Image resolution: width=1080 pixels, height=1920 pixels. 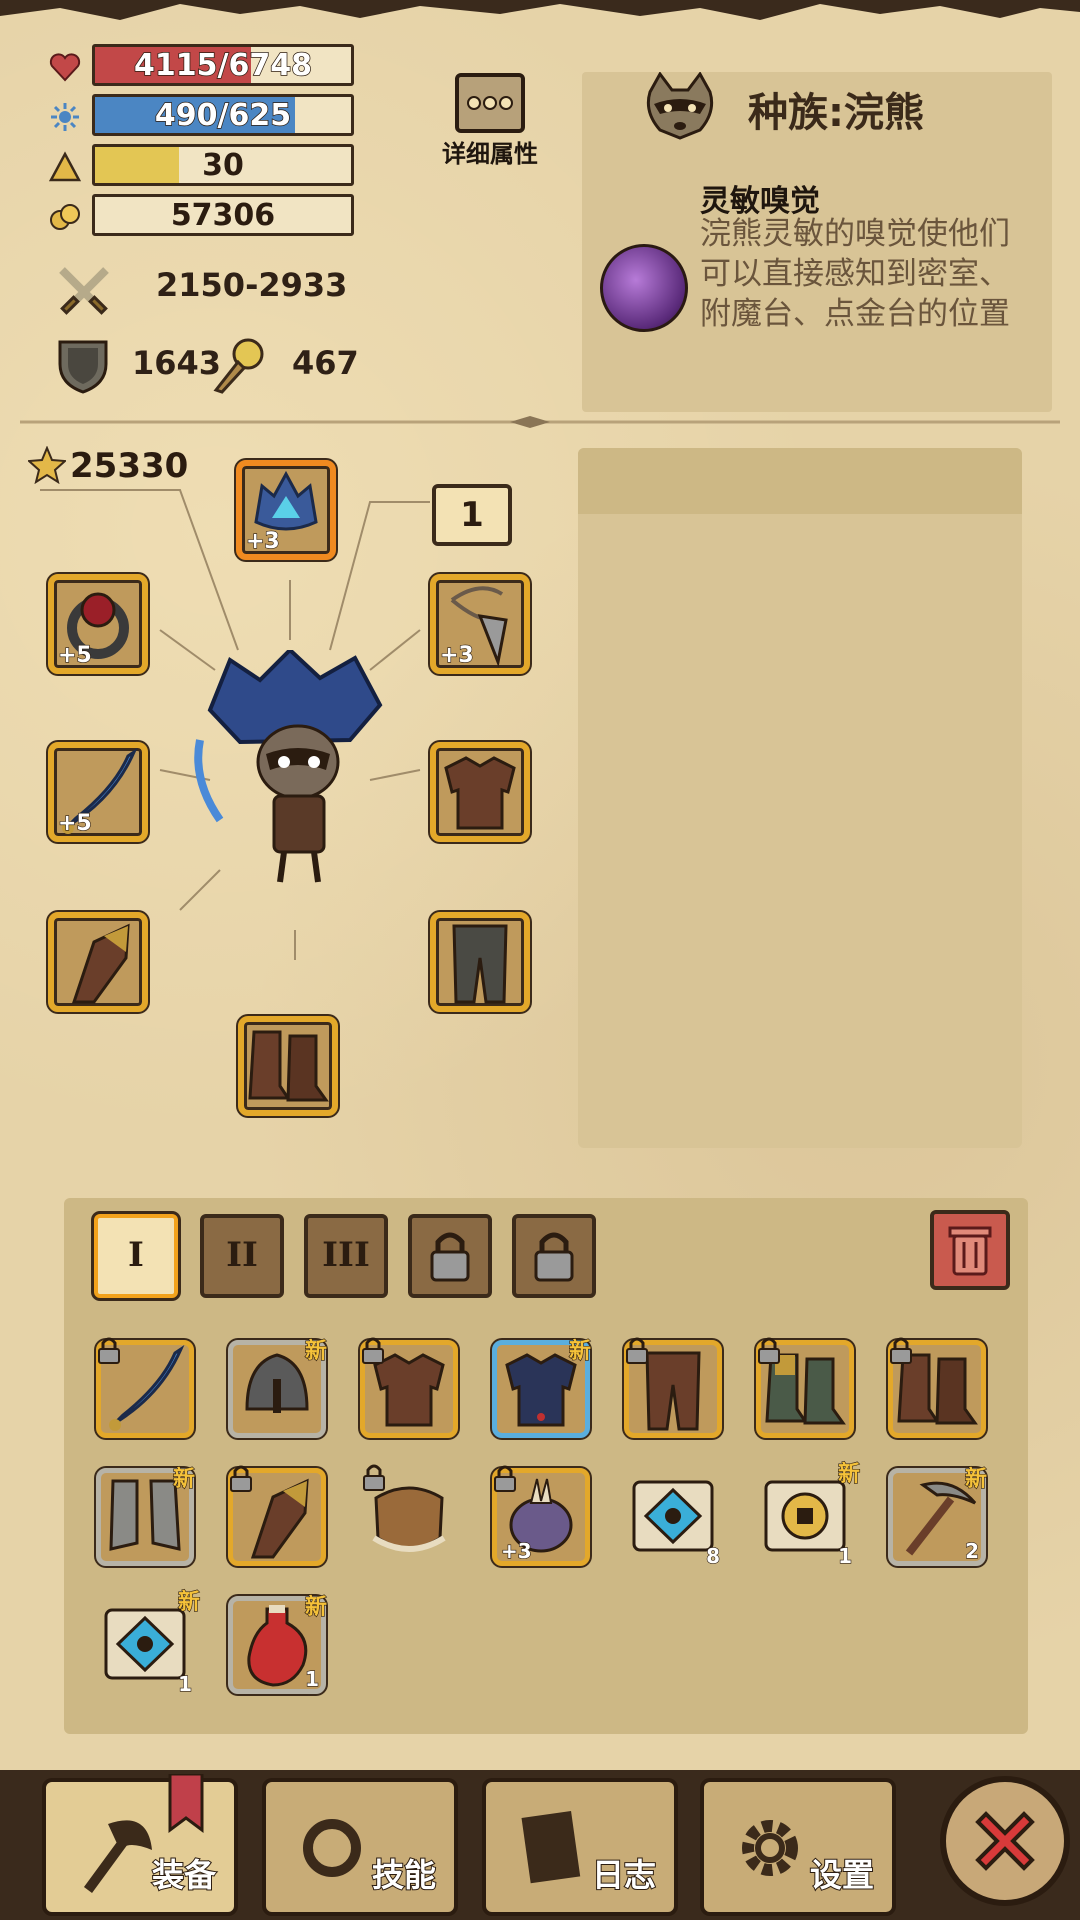 I want to click on inv-item-blue-coat: 新, so click(x=542, y=1388).